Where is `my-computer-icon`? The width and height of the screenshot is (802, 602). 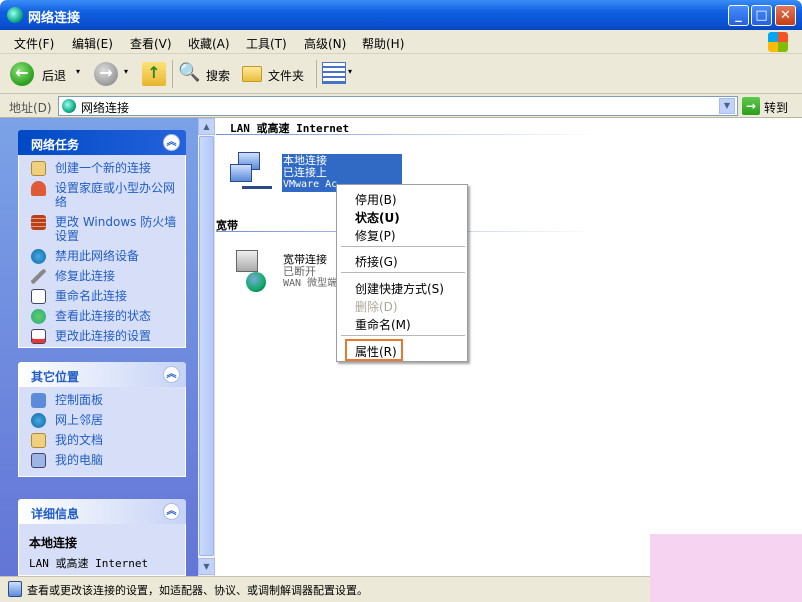 my-computer-icon is located at coordinates (38, 460).